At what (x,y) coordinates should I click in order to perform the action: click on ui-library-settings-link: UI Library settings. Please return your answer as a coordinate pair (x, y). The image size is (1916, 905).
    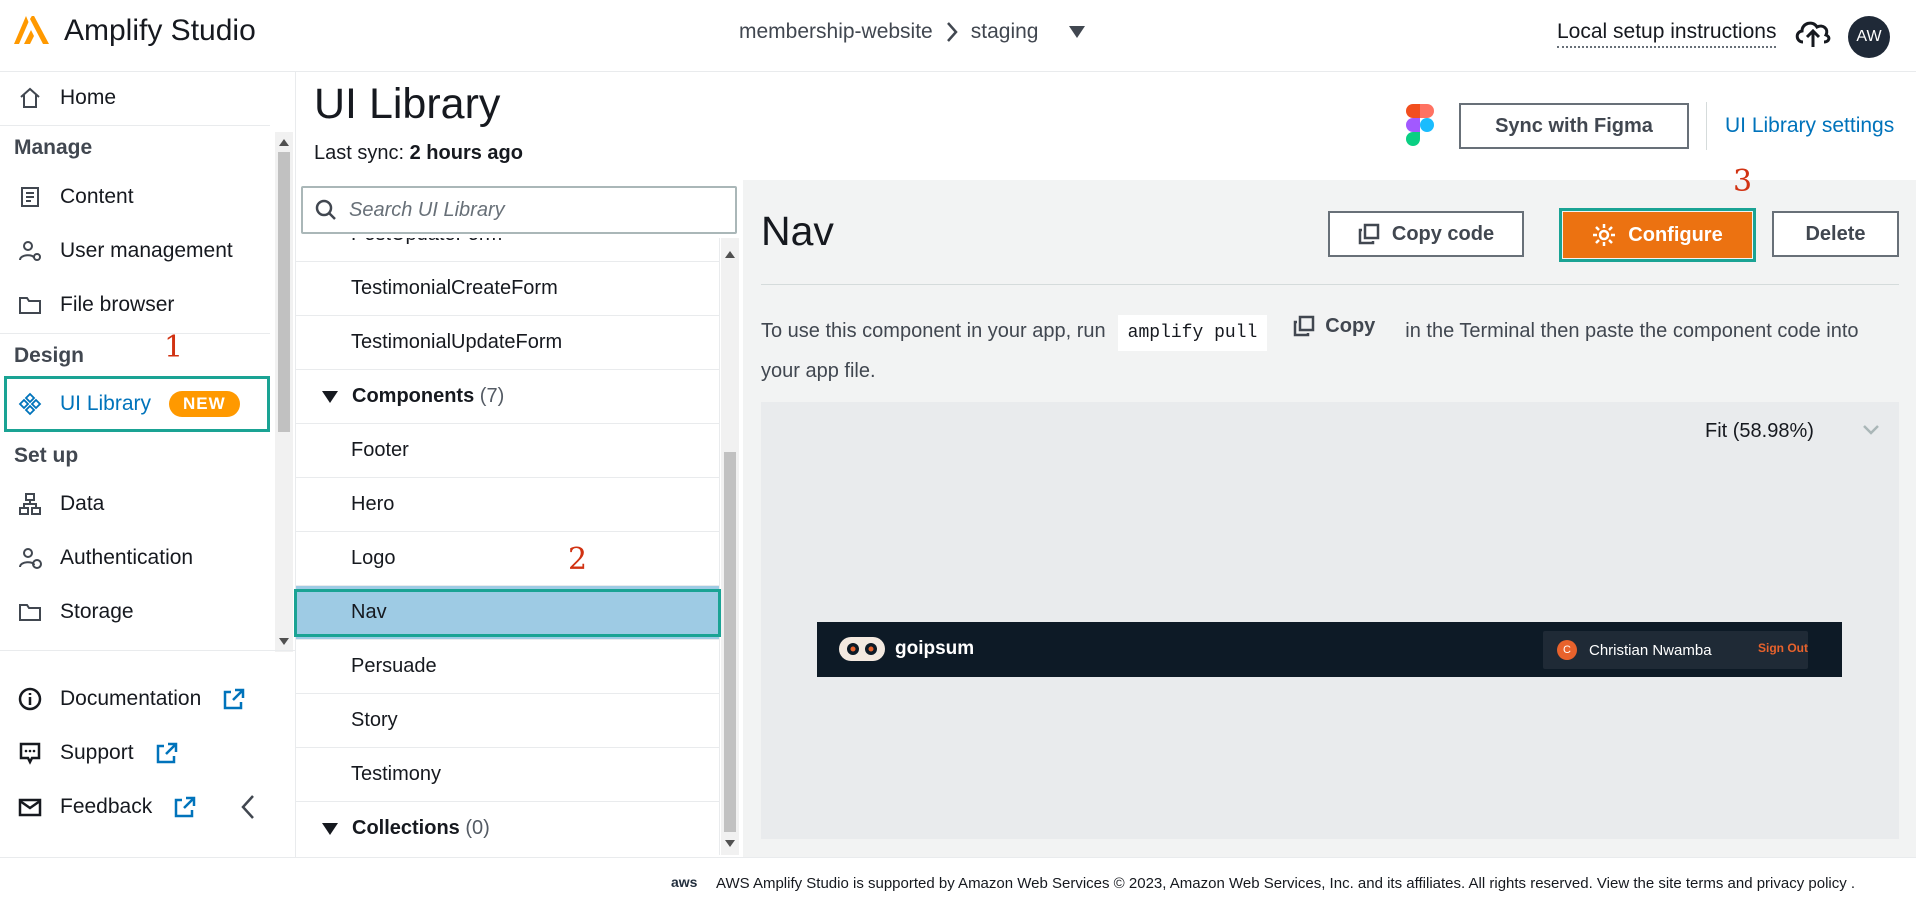
    Looking at the image, I should click on (1809, 126).